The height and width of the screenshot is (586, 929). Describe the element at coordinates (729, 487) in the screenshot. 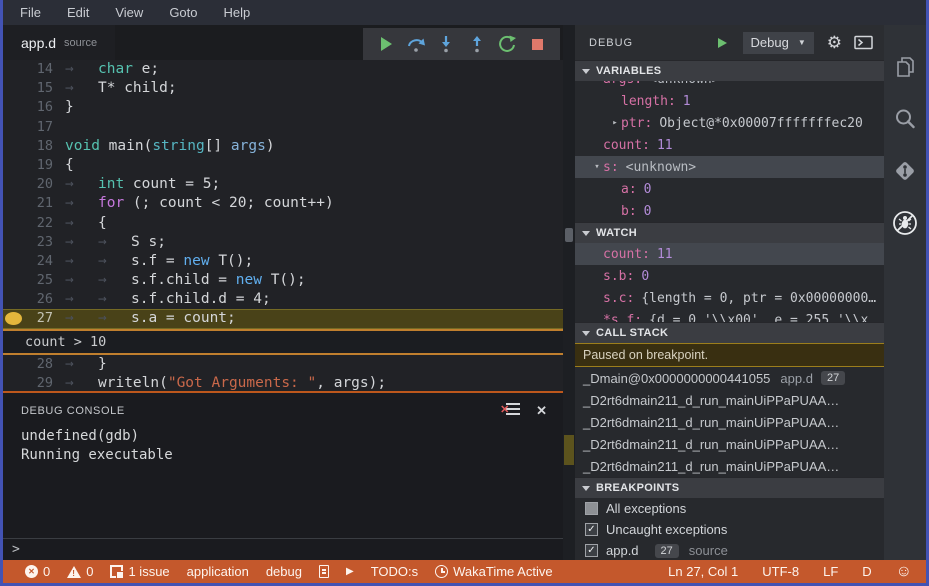

I see `section-header-breakpoints: BREAKPOINTS` at that location.